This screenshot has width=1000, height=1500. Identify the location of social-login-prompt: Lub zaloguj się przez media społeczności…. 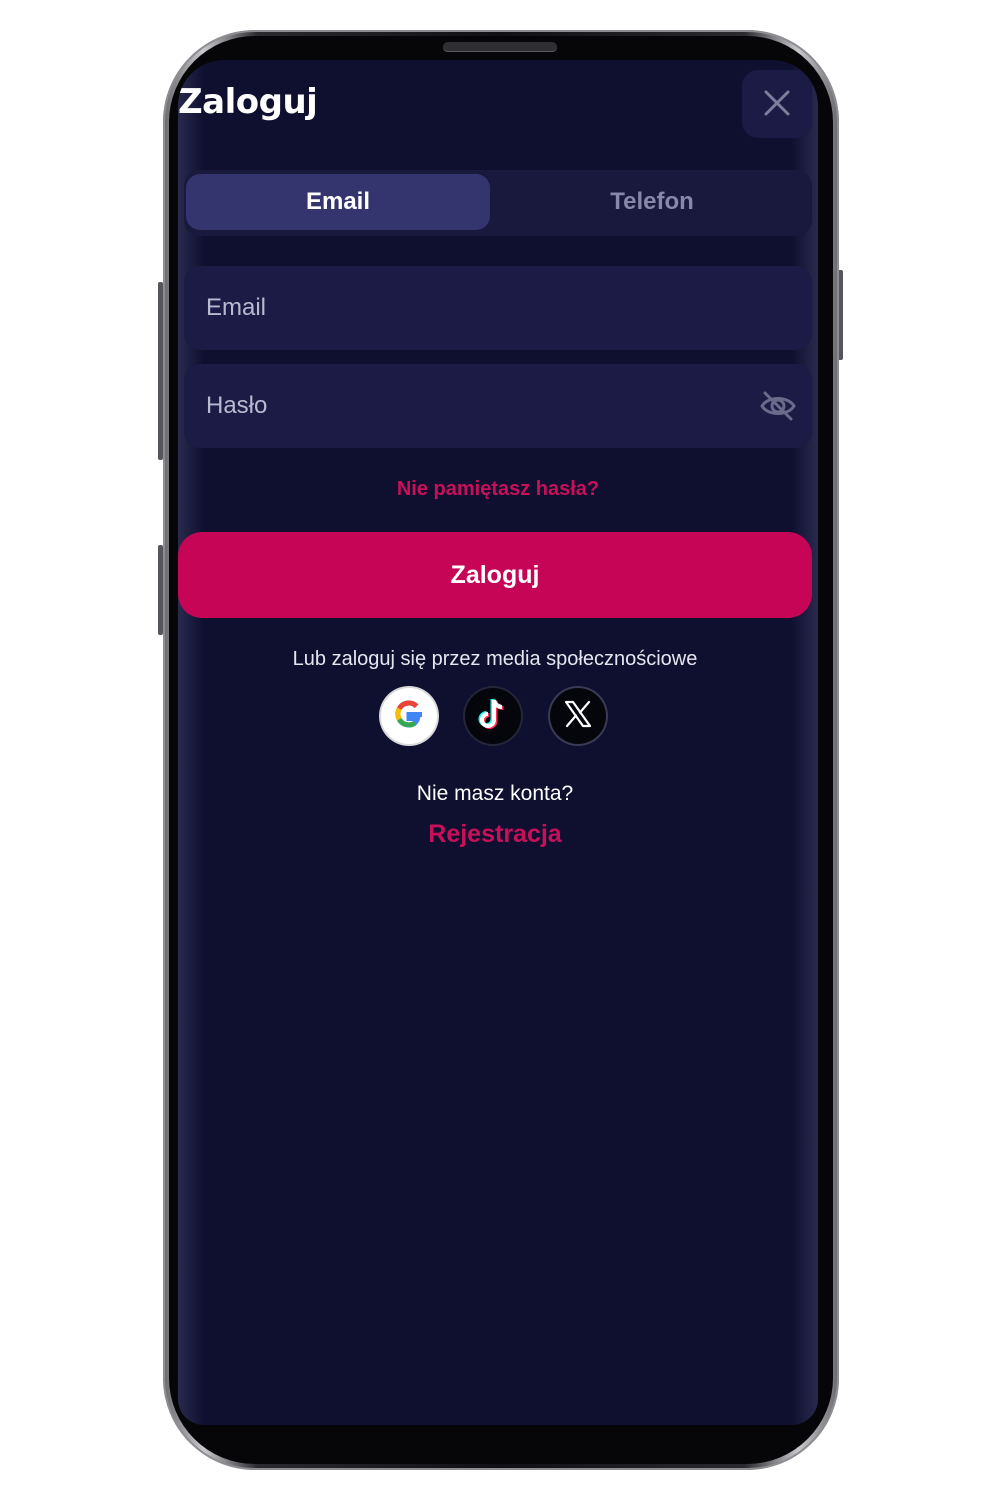
(495, 659).